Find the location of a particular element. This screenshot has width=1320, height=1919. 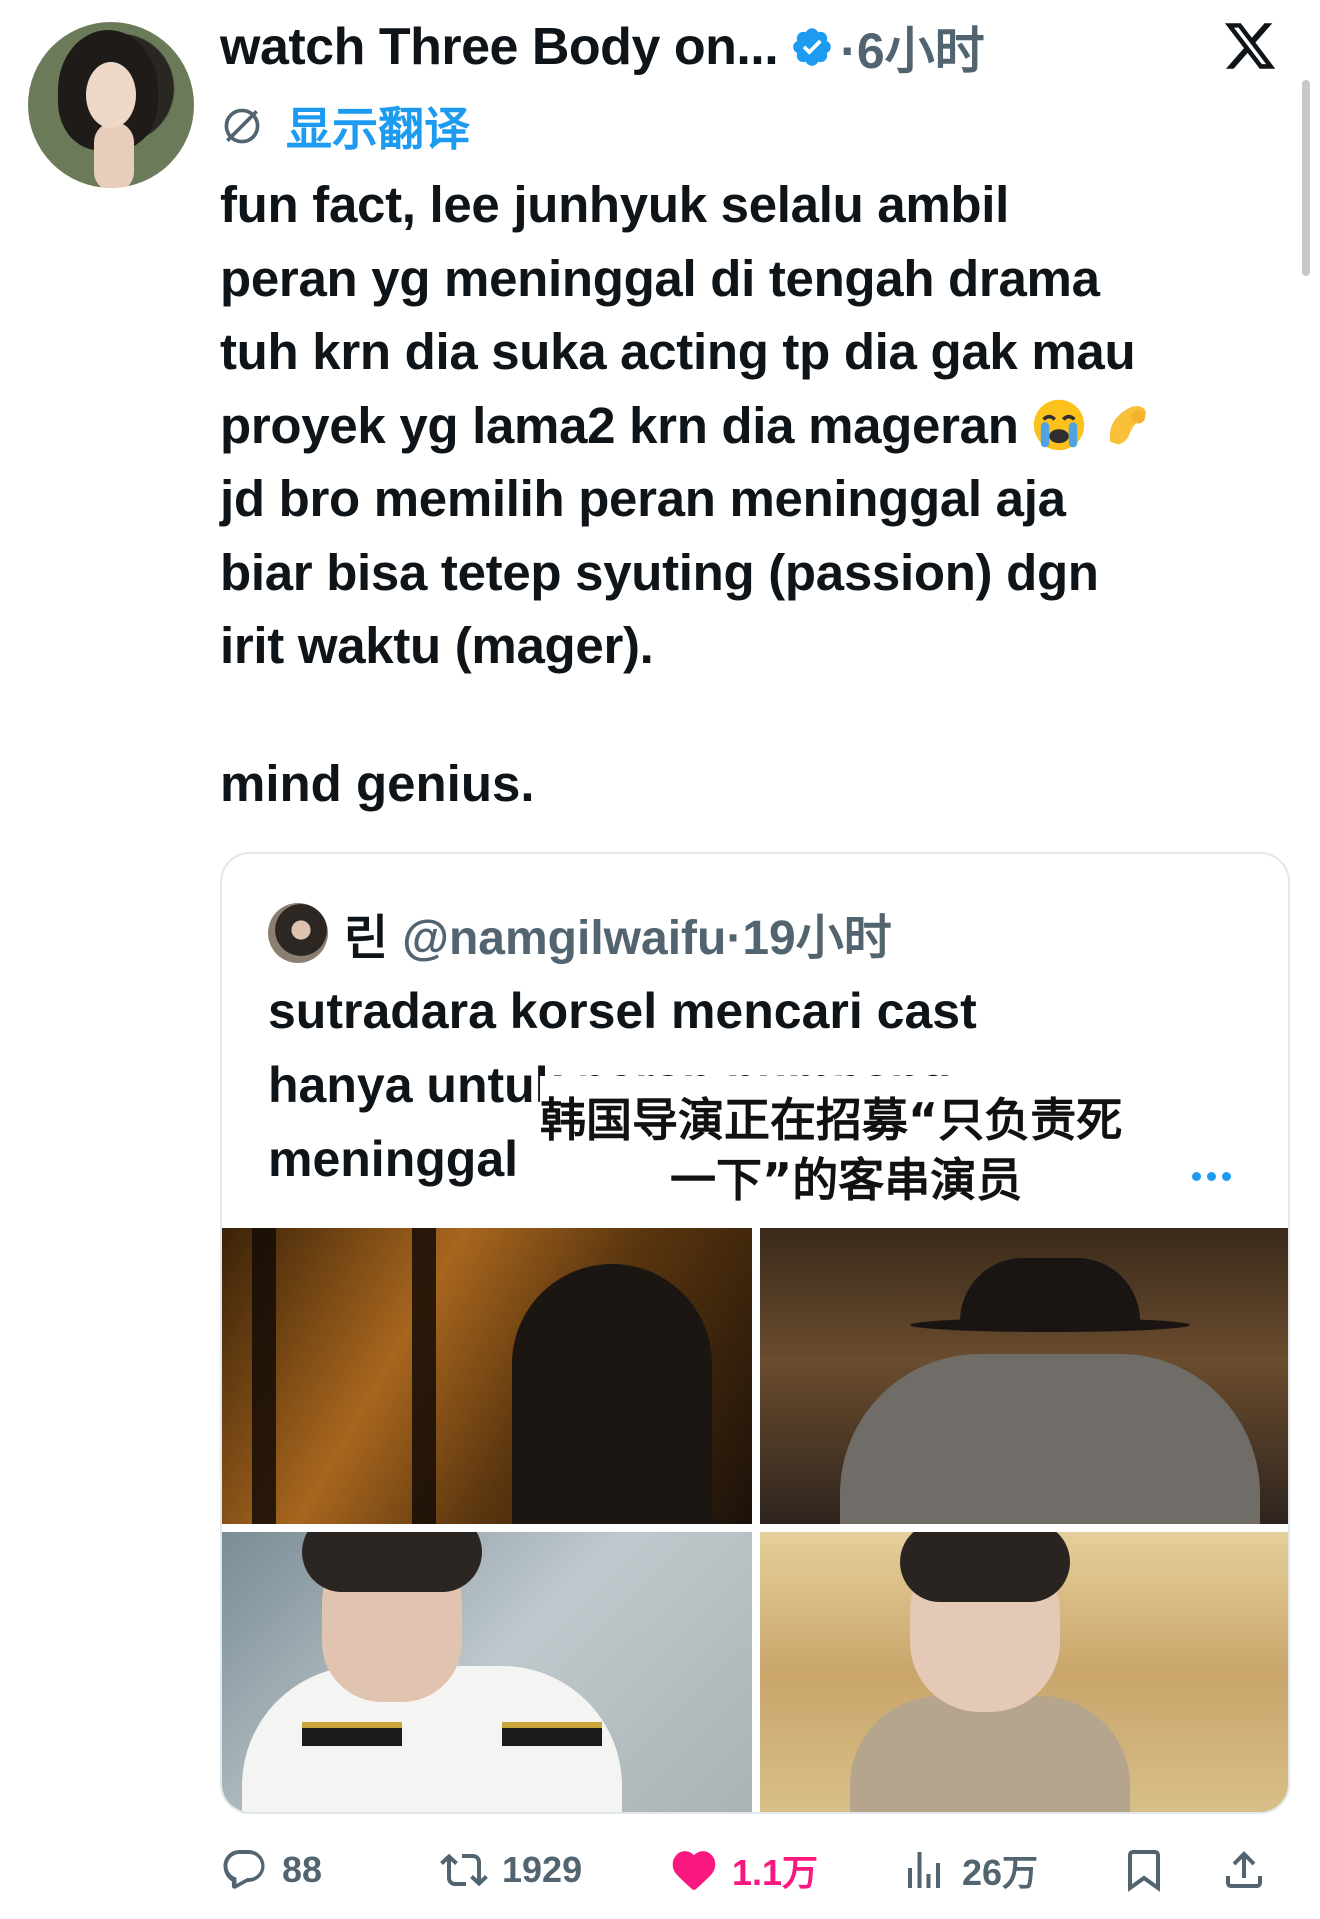

quoted-author-handle: @namgilwaifu·19小时 is located at coordinates (647, 933).